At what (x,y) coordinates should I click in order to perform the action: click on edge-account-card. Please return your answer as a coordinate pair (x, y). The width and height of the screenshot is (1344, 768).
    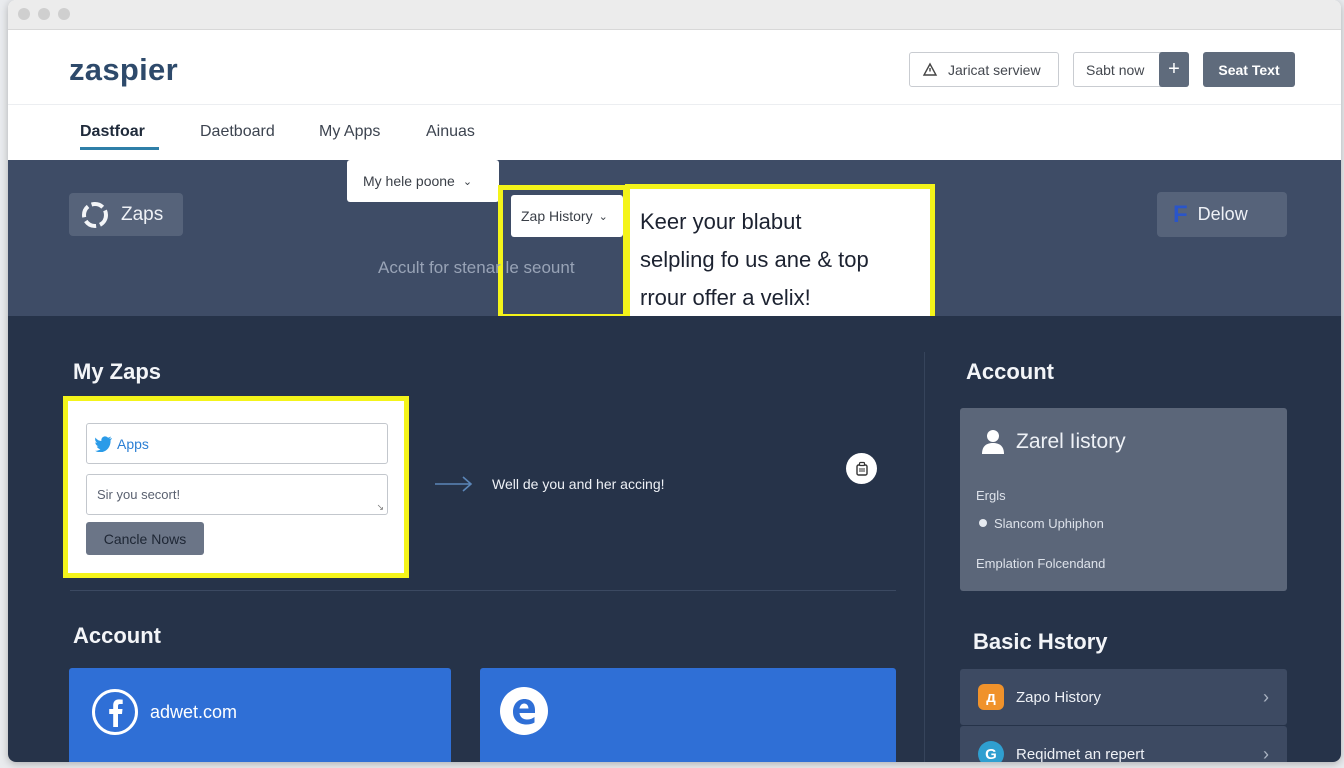
    Looking at the image, I should click on (688, 715).